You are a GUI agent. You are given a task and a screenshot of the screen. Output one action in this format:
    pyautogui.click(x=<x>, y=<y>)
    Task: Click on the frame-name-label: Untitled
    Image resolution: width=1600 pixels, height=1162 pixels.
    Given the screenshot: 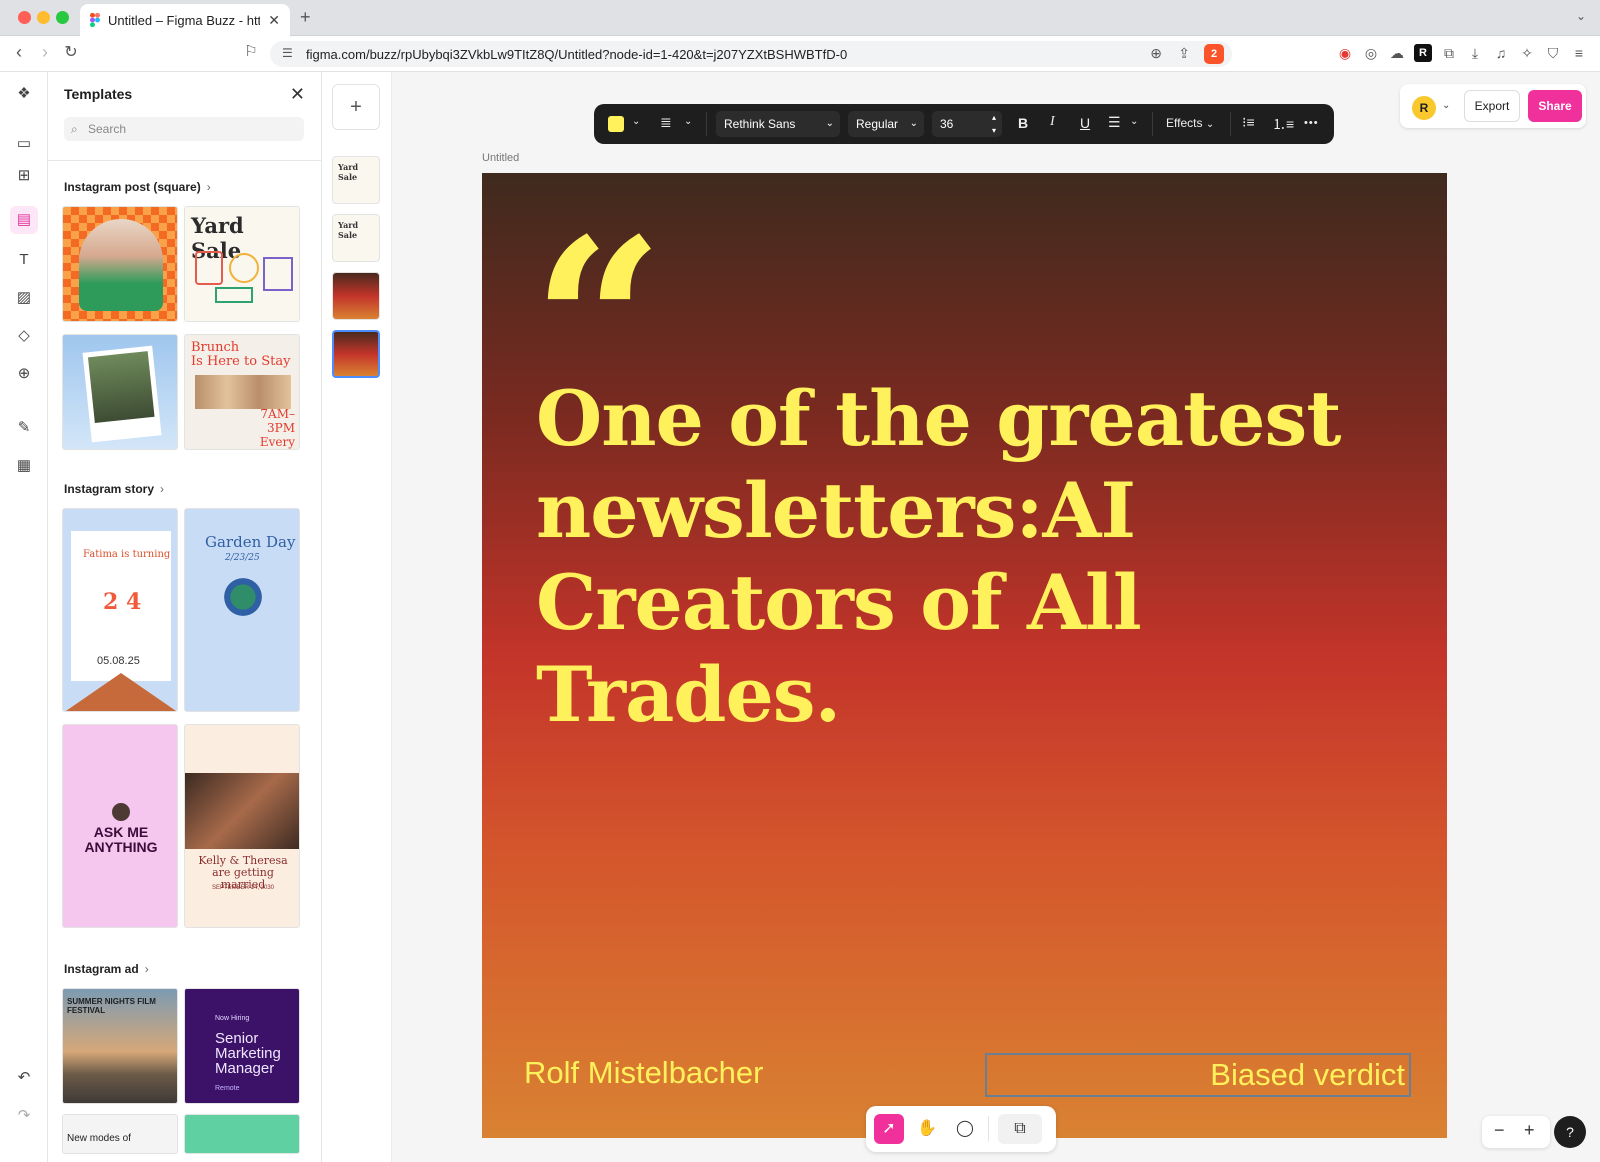 What is the action you would take?
    pyautogui.click(x=500, y=158)
    